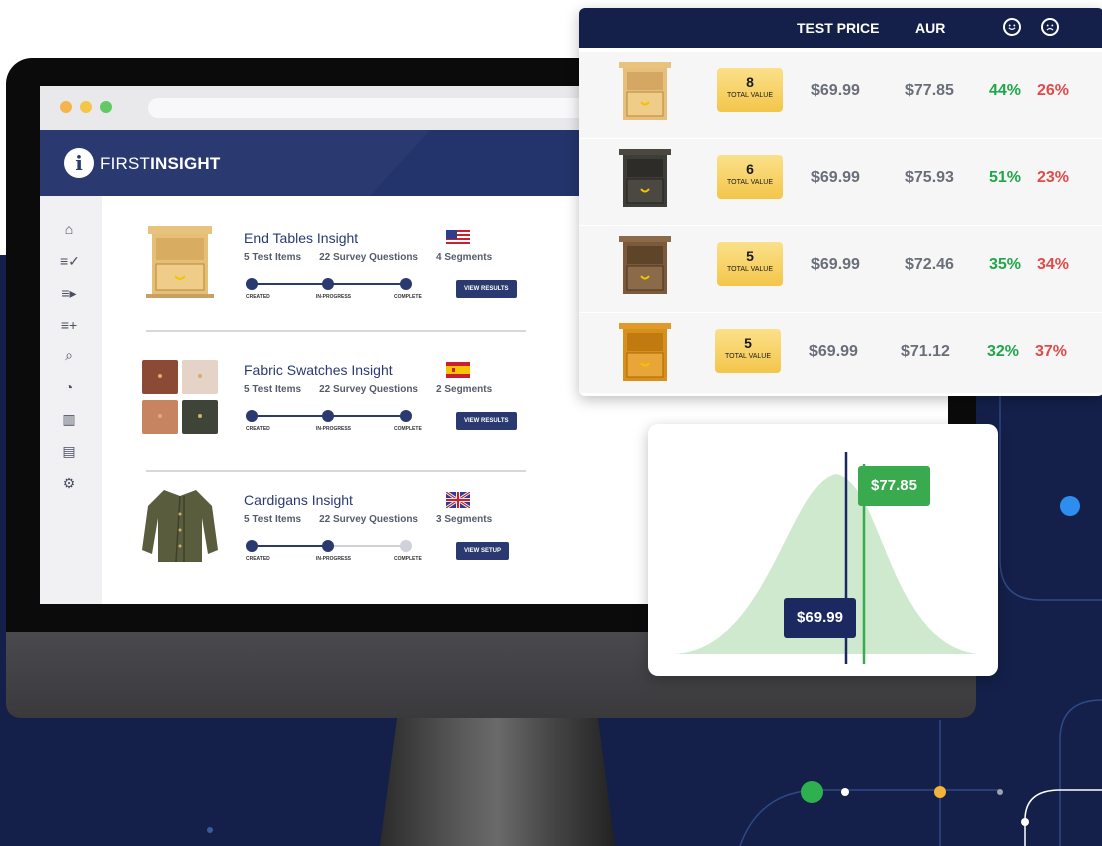 The height and width of the screenshot is (846, 1102). What do you see at coordinates (1005, 264) in the screenshot?
I see `positive-percent: 35%` at bounding box center [1005, 264].